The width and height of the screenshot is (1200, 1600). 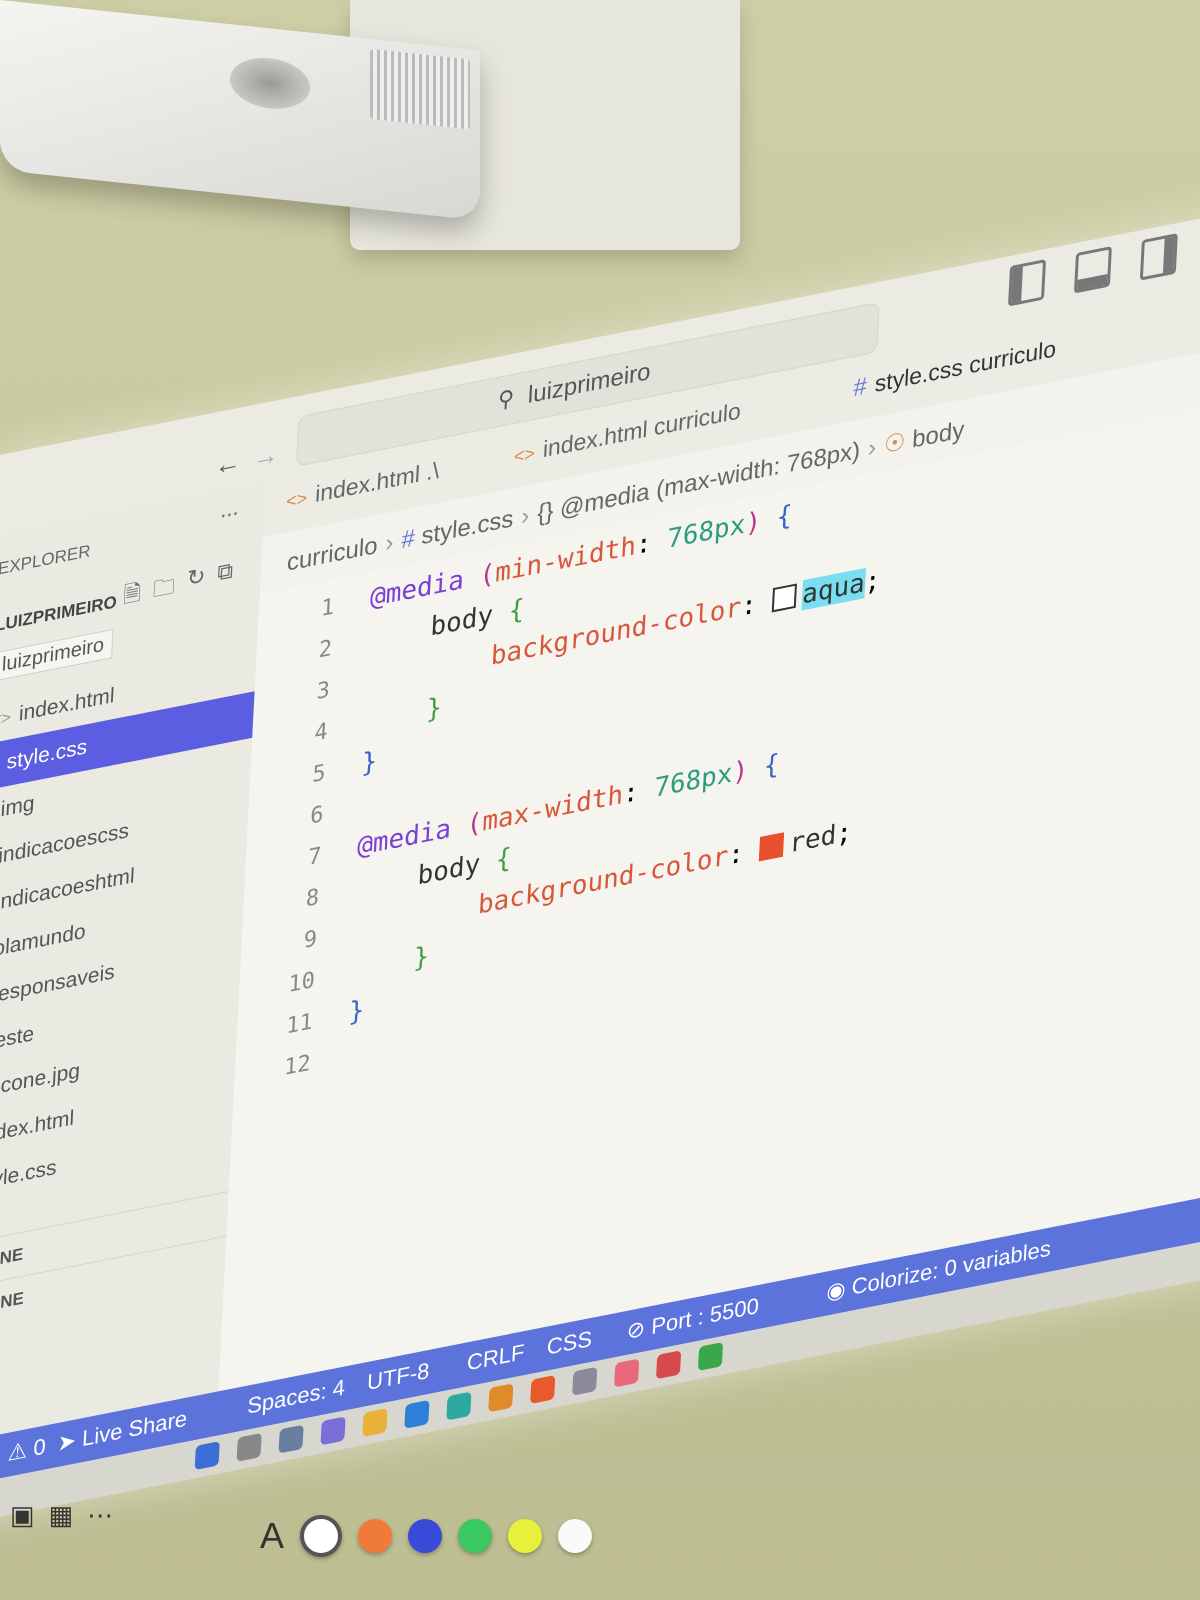 What do you see at coordinates (178, 587) in the screenshot?
I see `explorer-toolbar: 🗎 🗀 ↻ ⧉` at bounding box center [178, 587].